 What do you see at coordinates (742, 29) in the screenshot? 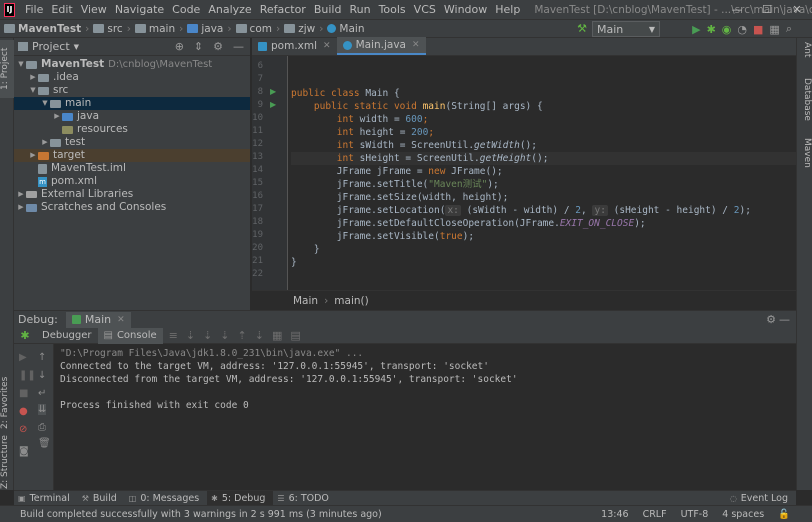
I see `profile-icon: ◔` at bounding box center [742, 29].